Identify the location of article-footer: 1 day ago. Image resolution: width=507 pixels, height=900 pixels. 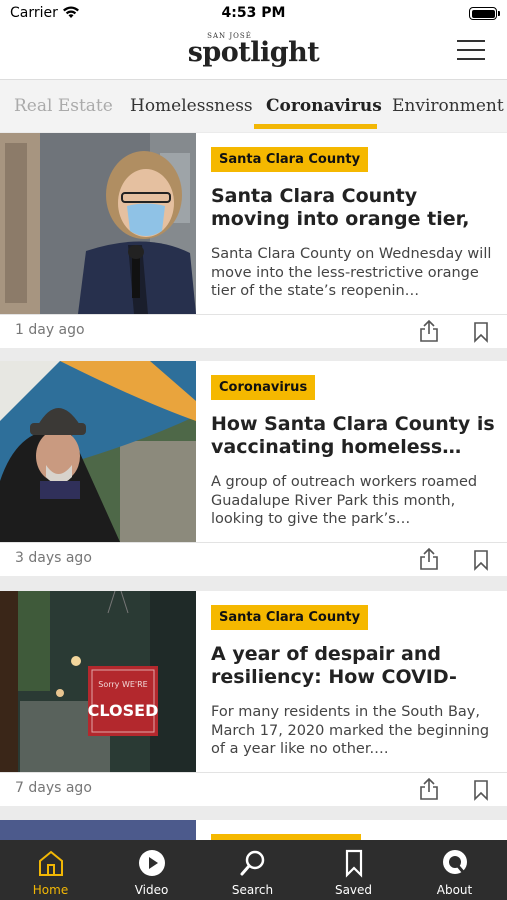
(253, 331).